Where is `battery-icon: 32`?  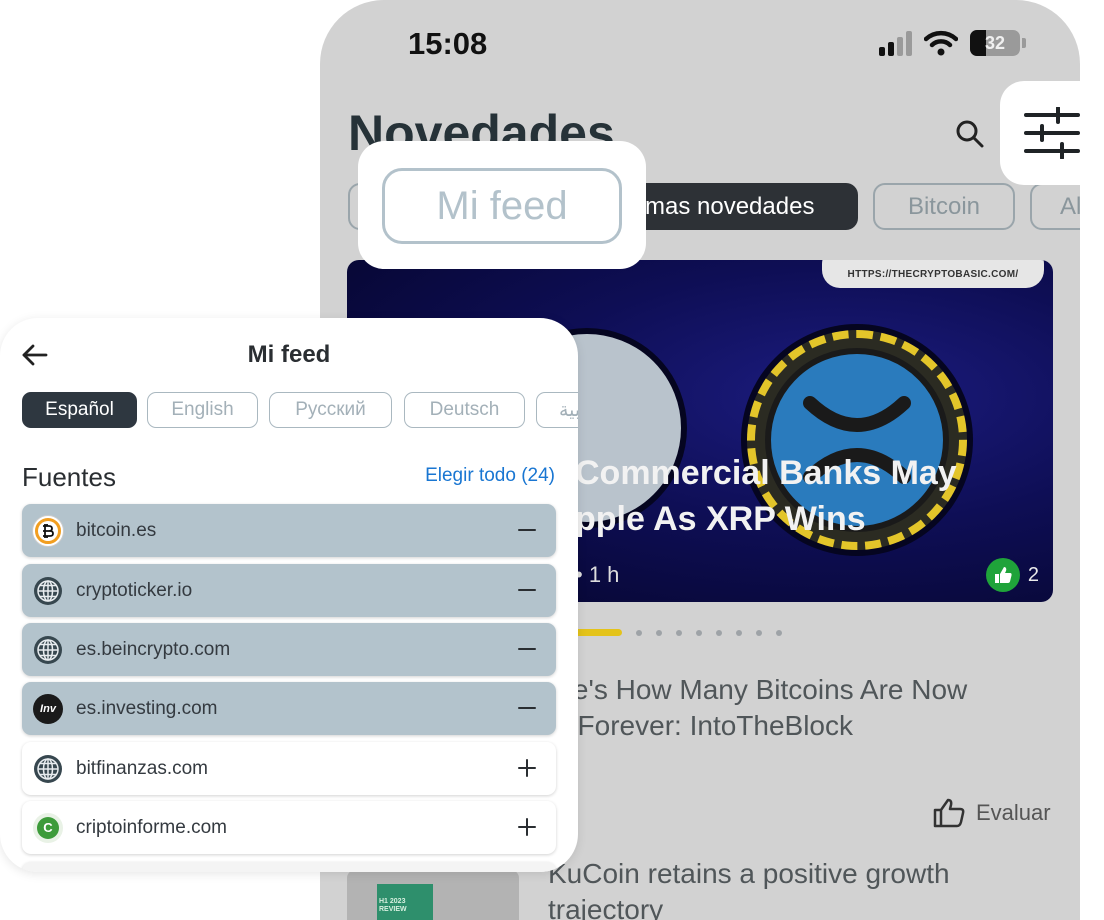 battery-icon: 32 is located at coordinates (995, 43).